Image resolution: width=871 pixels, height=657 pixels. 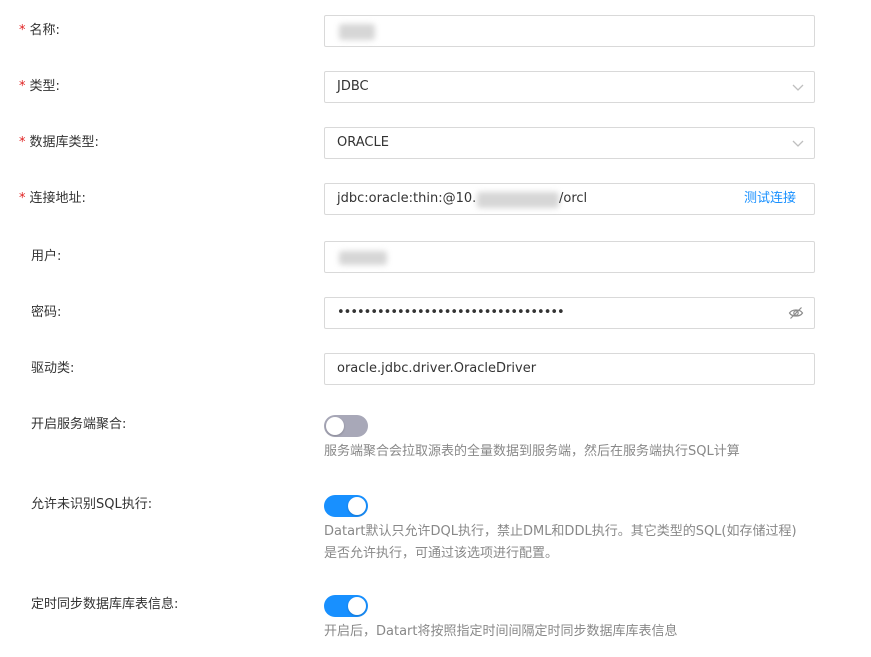 I want to click on url-input: jdbc:oracle:thin:@10. /orcl 测试连接, so click(x=569, y=199).